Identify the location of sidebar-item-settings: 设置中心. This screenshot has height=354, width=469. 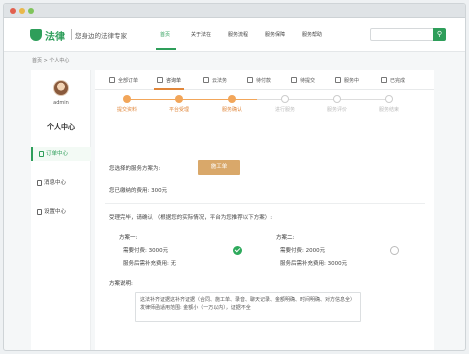
(61, 212).